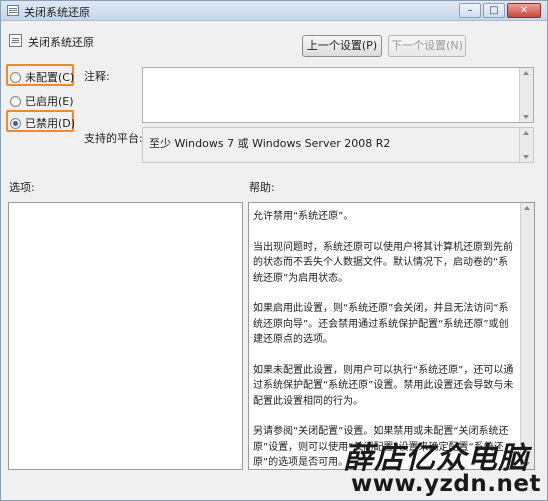  I want to click on watermark: 薛店亿众电脑 www.yzdn.net, so click(441, 465).